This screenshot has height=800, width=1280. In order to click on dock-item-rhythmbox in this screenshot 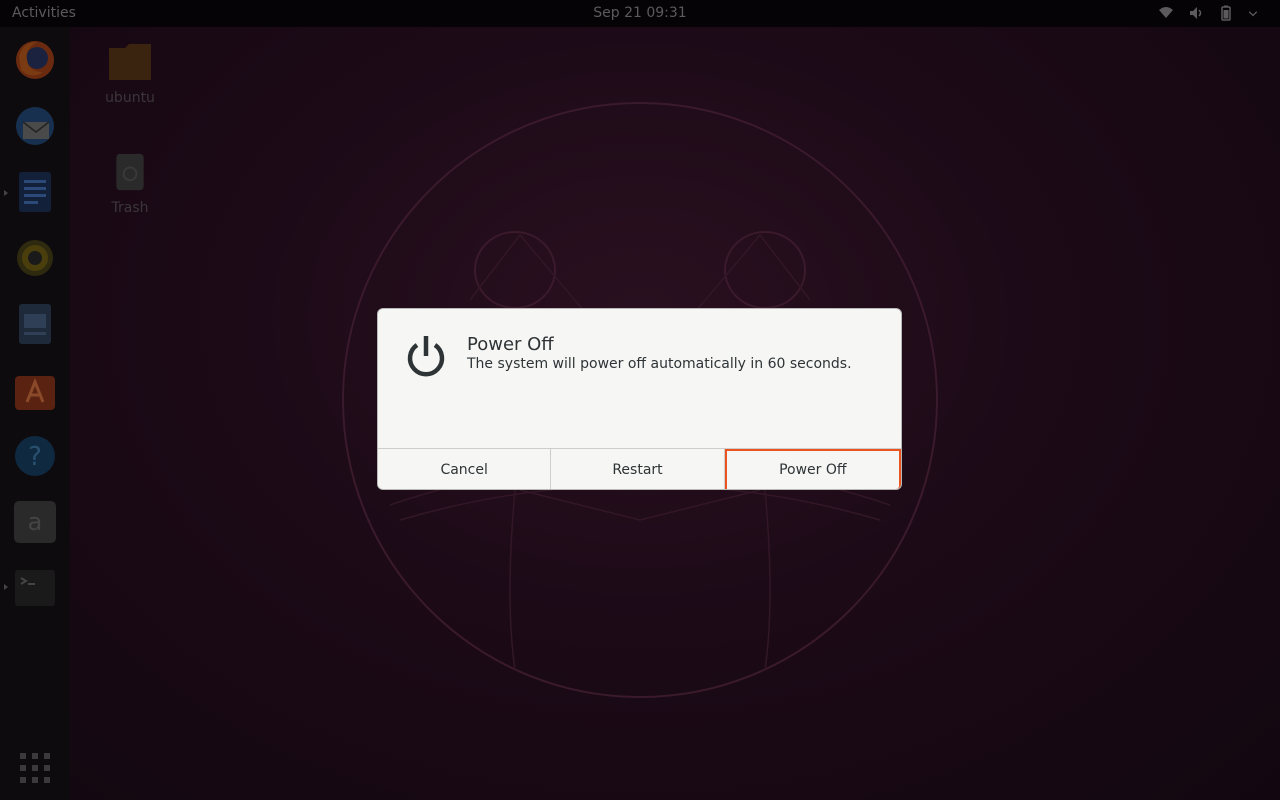, I will do `click(35, 258)`.